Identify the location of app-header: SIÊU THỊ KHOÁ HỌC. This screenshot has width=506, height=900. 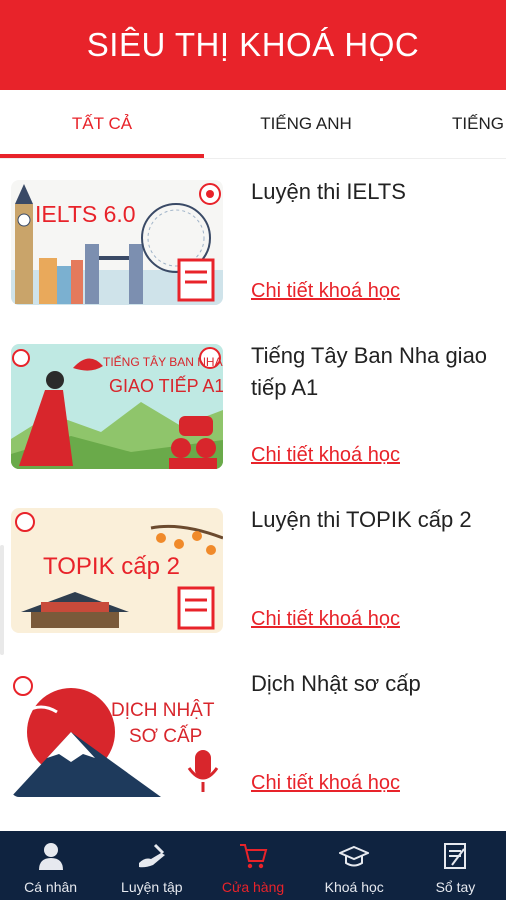
(253, 45).